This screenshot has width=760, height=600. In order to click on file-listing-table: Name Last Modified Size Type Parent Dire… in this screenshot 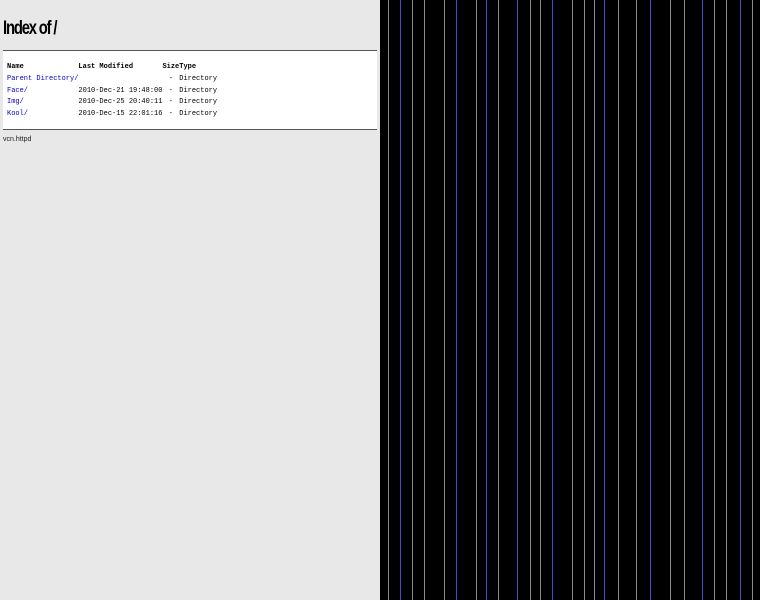, I will do `click(113, 91)`.